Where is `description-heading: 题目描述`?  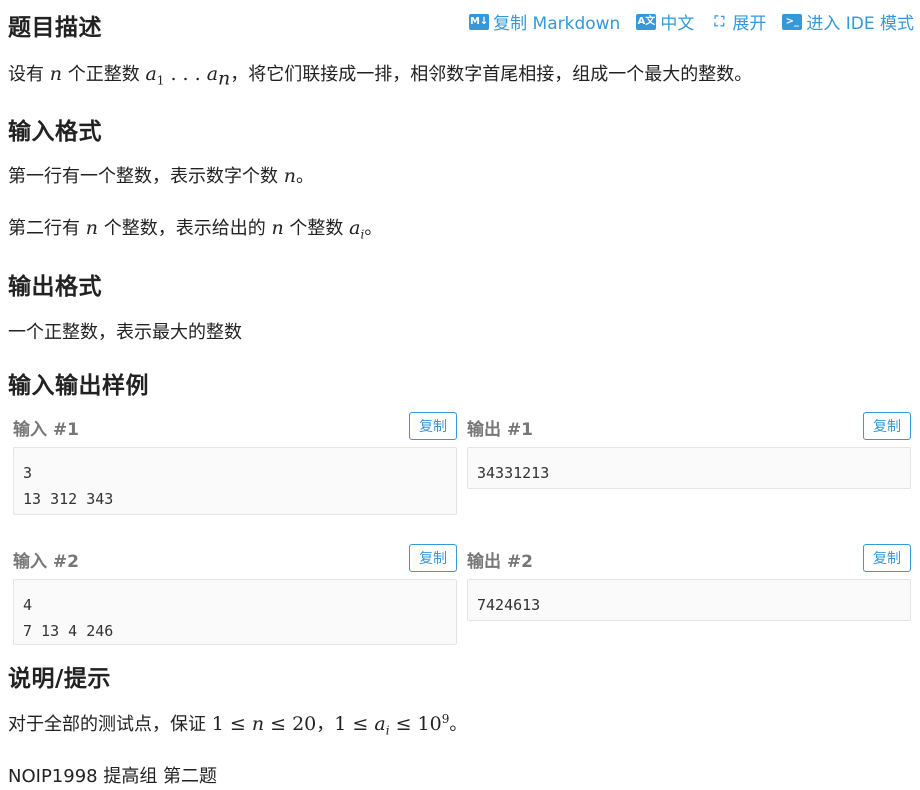
description-heading: 题目描述 is located at coordinates (55, 28).